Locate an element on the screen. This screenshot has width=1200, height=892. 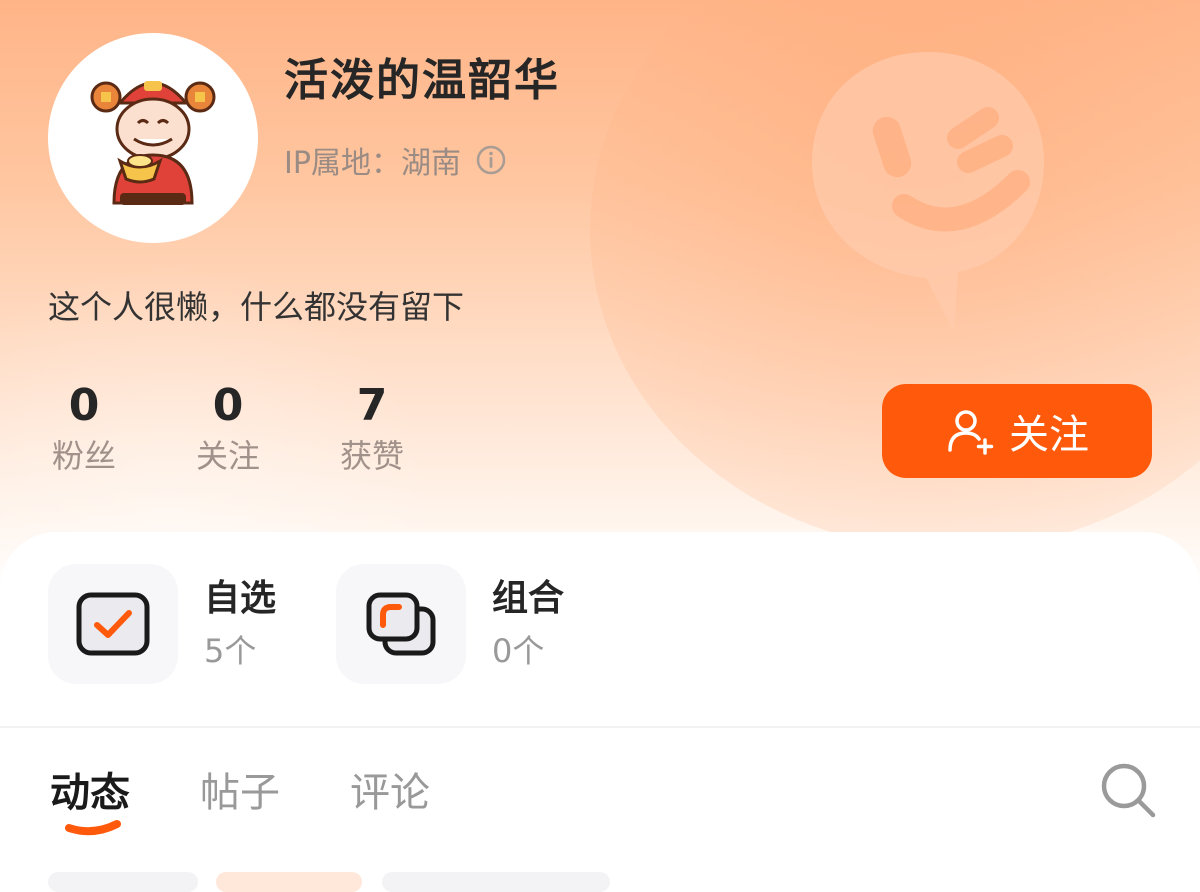
shortcut-title: 组合 is located at coordinates (528, 598).